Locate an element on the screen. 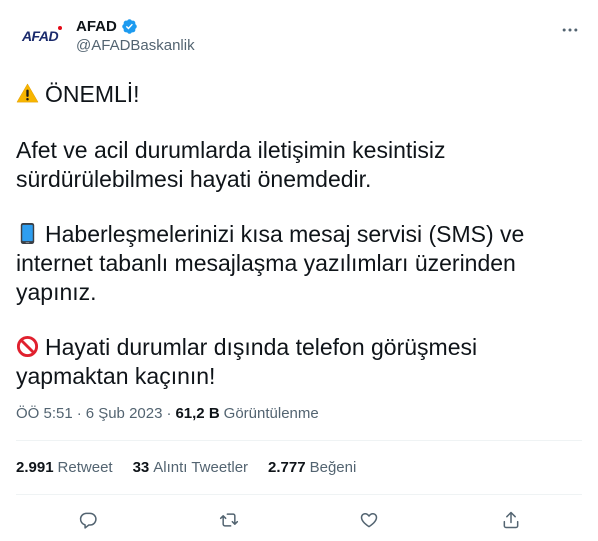 The image size is (598, 541). tweet-line-1: ÖNEMLİ! is located at coordinates (92, 94).